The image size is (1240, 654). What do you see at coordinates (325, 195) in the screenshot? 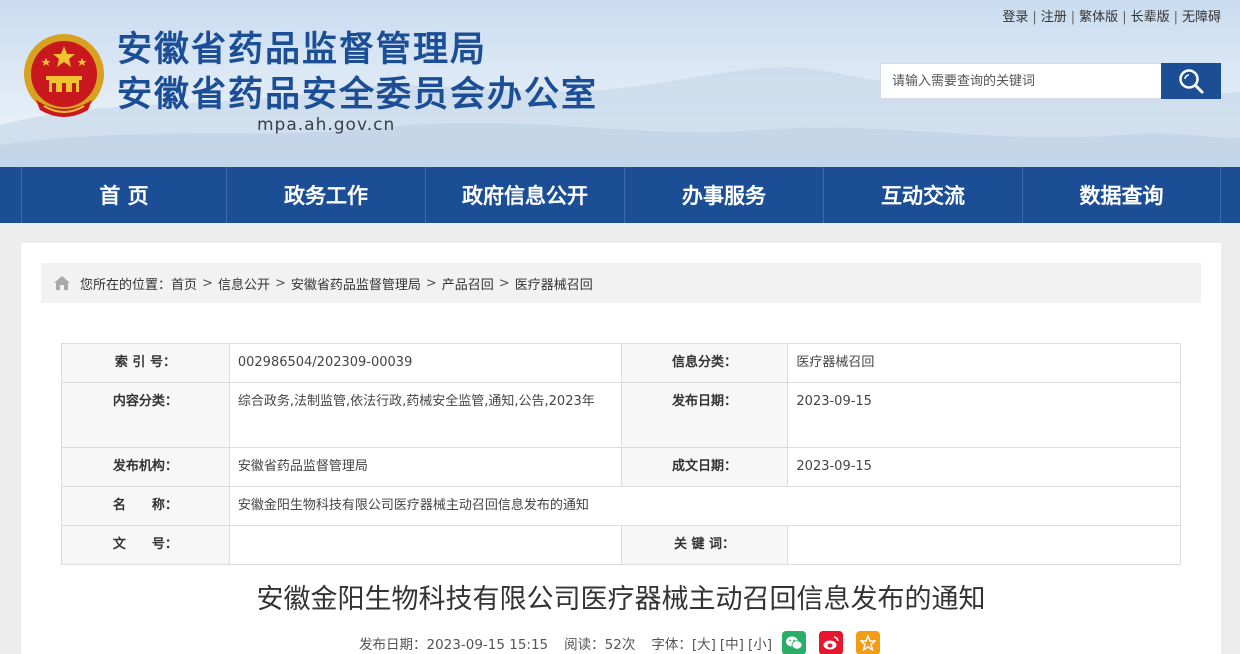
I see `nav-government-affairs: 政务工作` at bounding box center [325, 195].